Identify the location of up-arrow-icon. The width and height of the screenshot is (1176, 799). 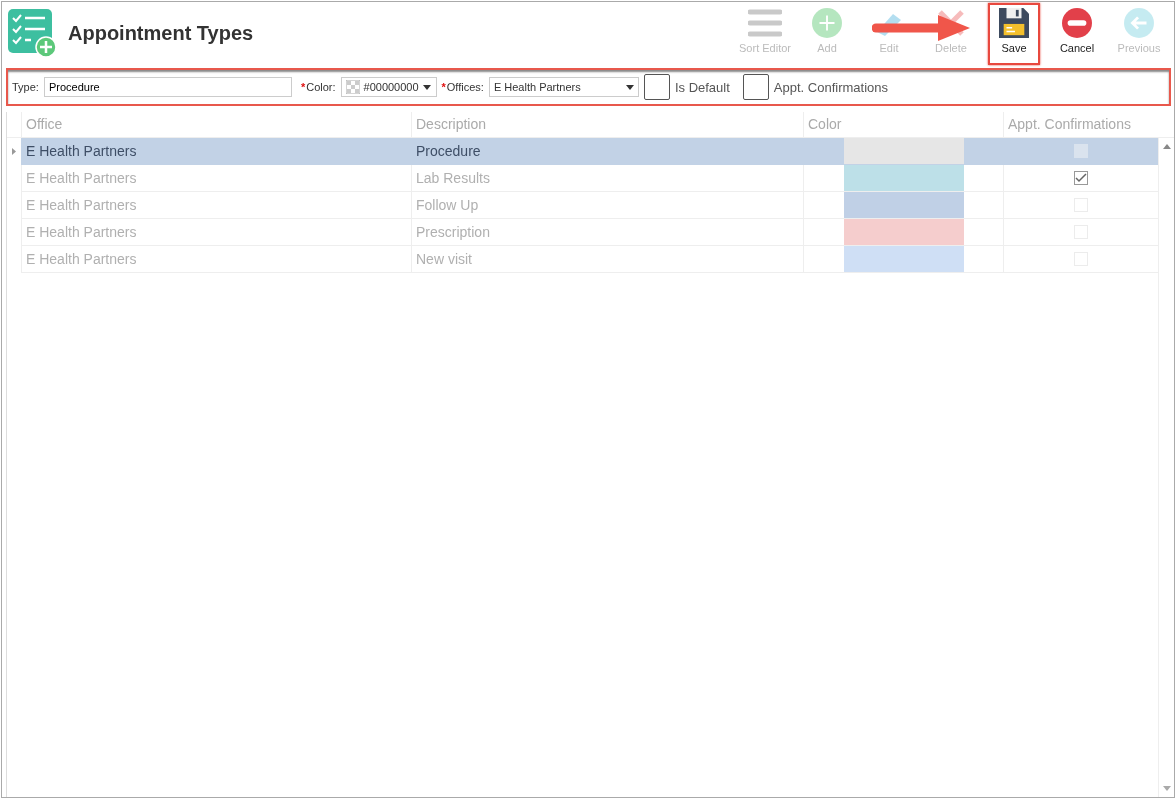
(1166, 146).